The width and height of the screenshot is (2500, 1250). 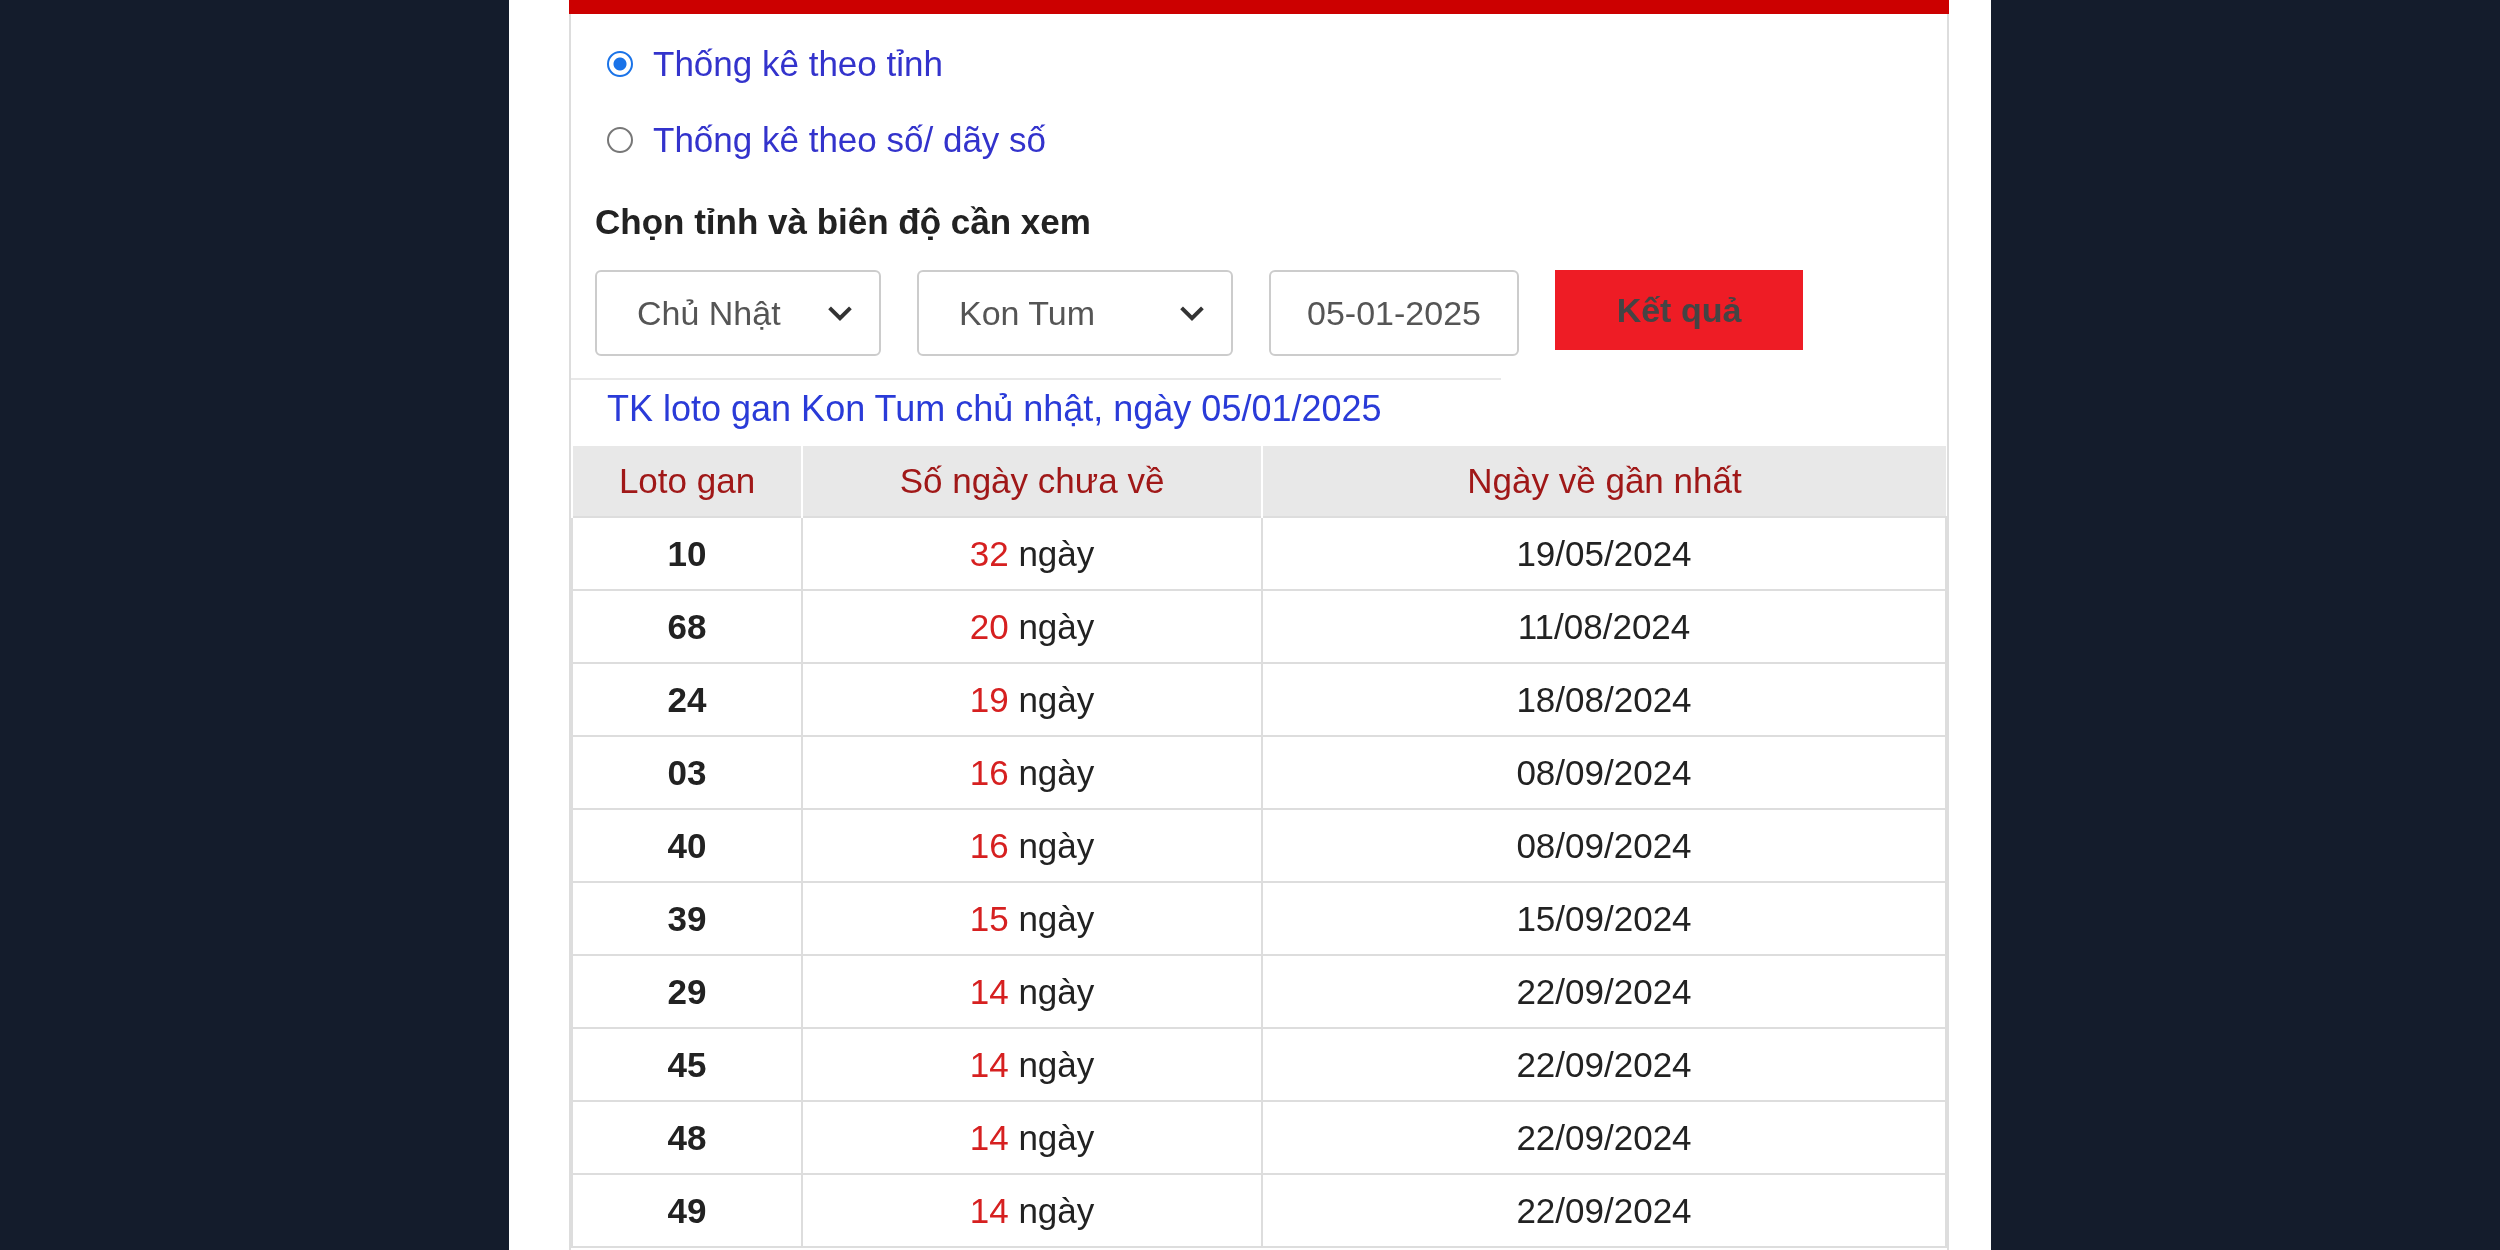 I want to click on table-cell: 19/05/2024, so click(x=1604, y=553).